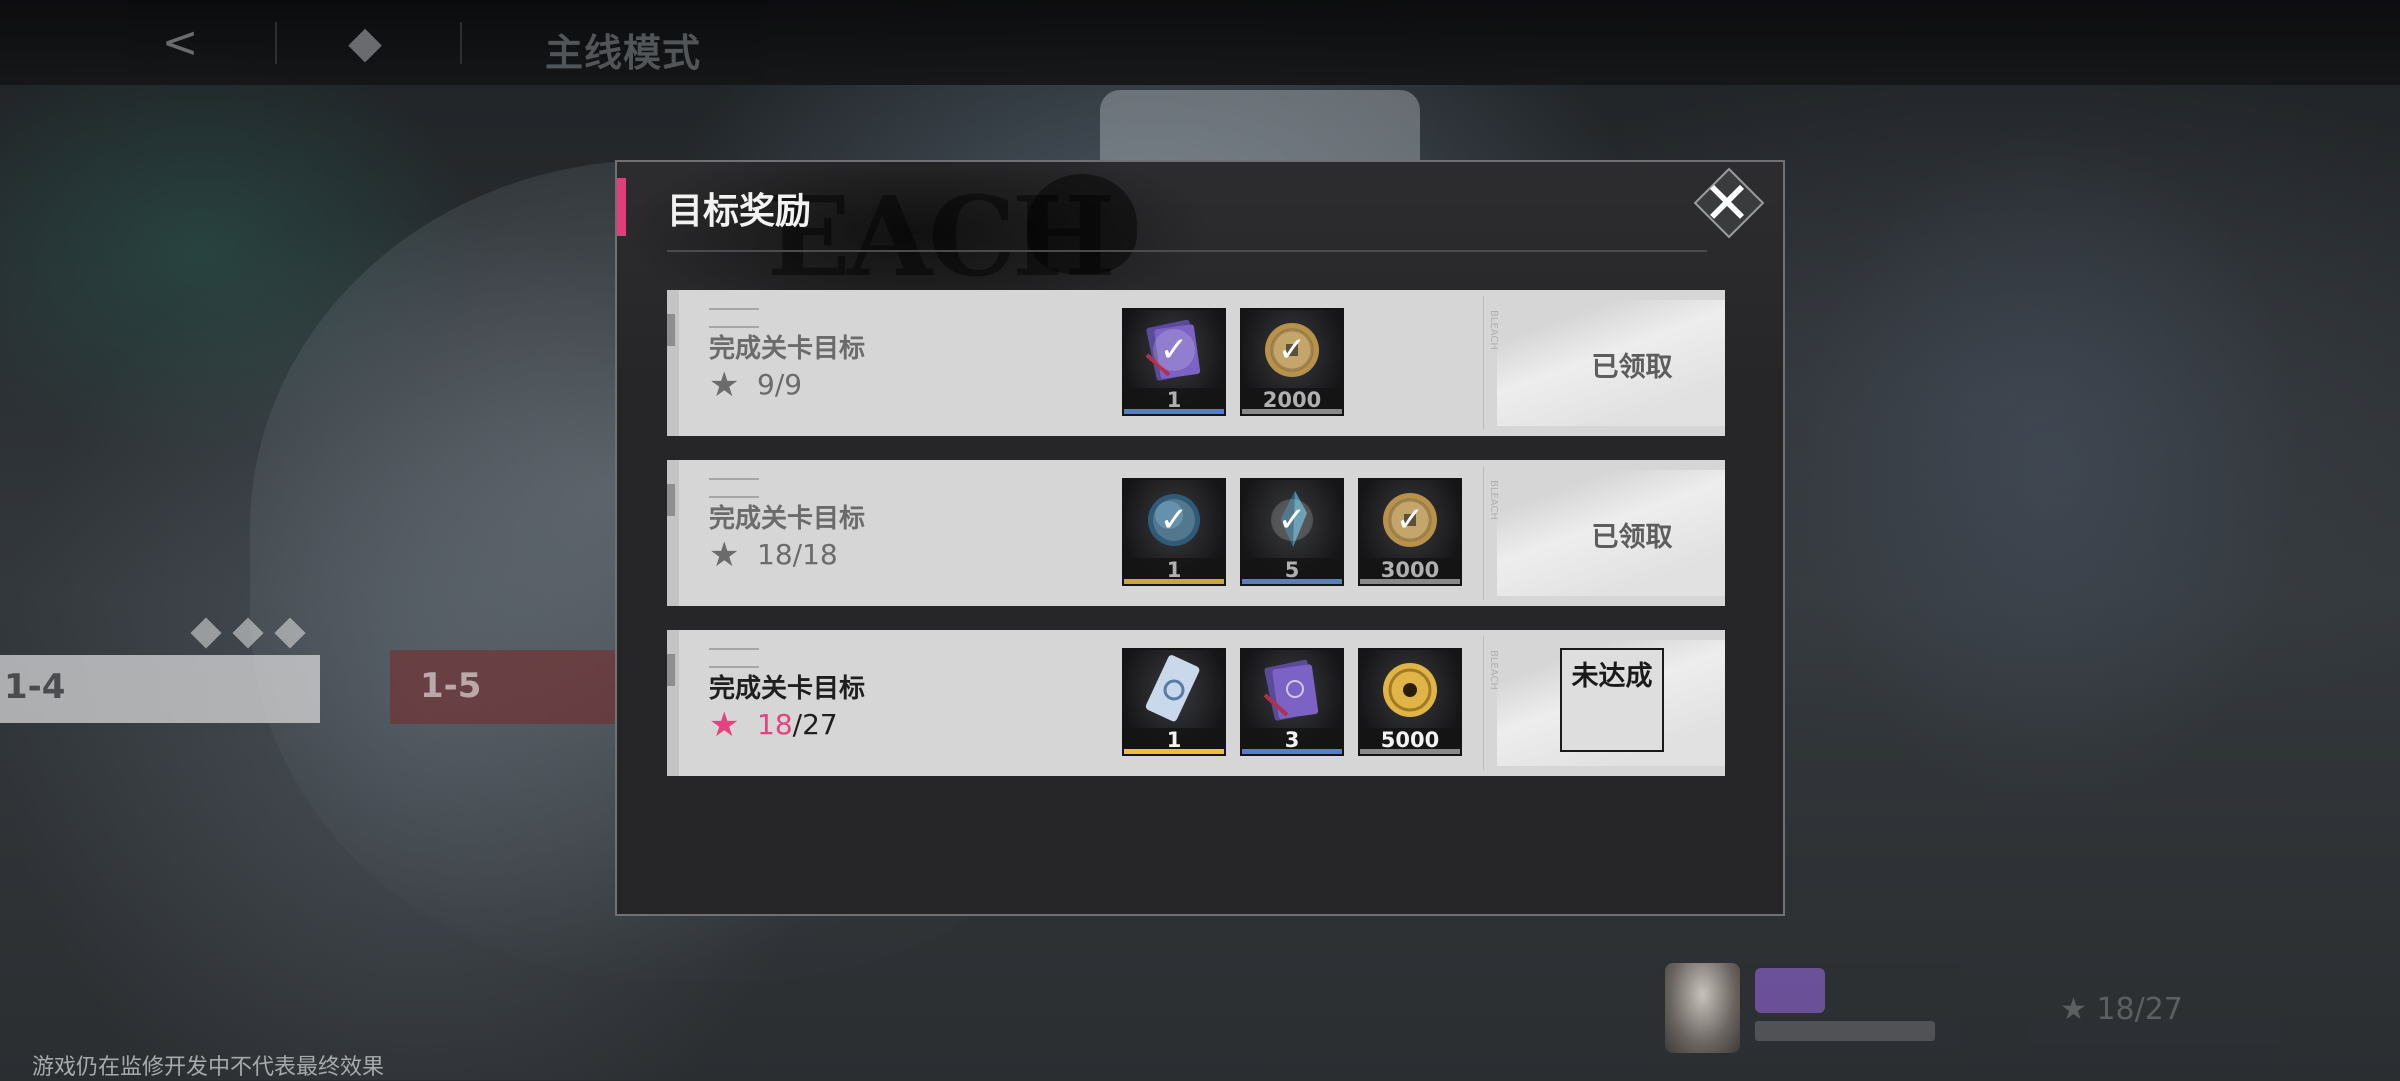  What do you see at coordinates (365, 43) in the screenshot?
I see `diamond-menu-icon: ◆` at bounding box center [365, 43].